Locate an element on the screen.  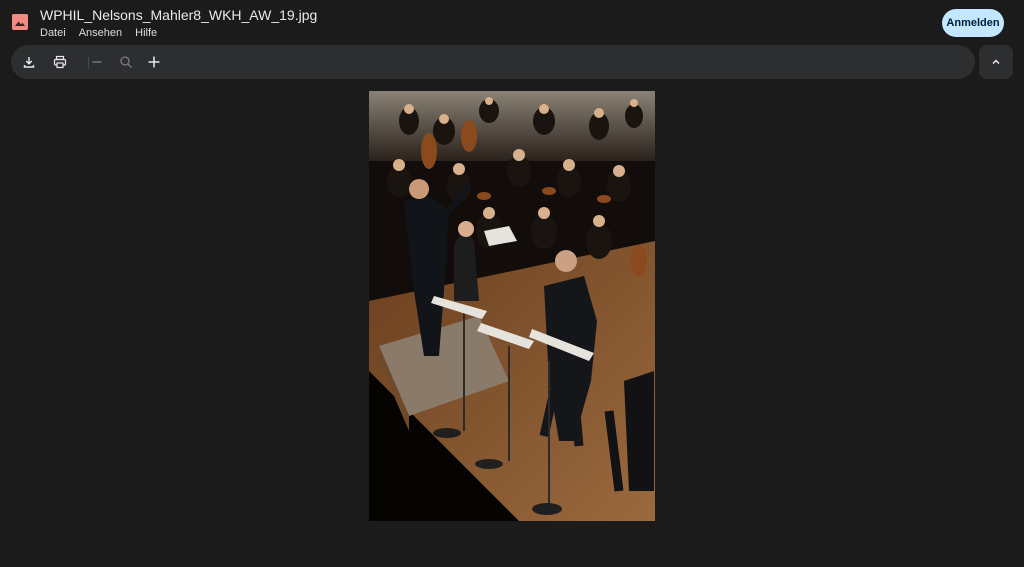
menu-file: Datei is located at coordinates (53, 33).